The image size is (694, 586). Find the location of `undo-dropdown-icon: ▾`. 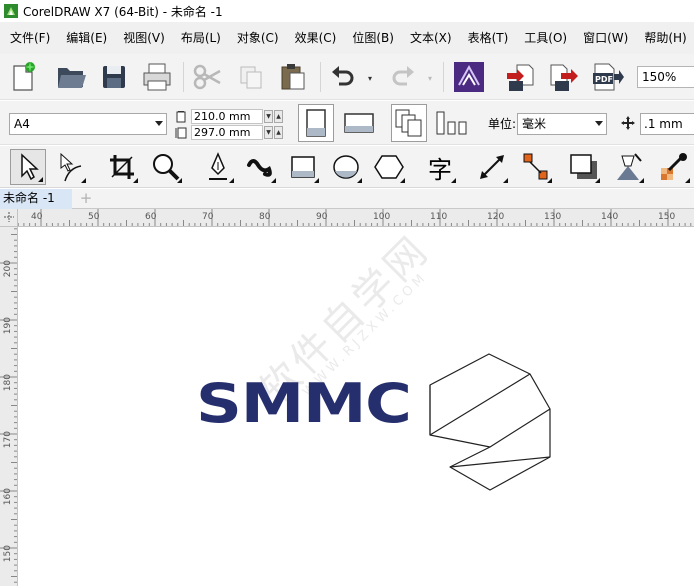

undo-dropdown-icon: ▾ is located at coordinates (370, 78).